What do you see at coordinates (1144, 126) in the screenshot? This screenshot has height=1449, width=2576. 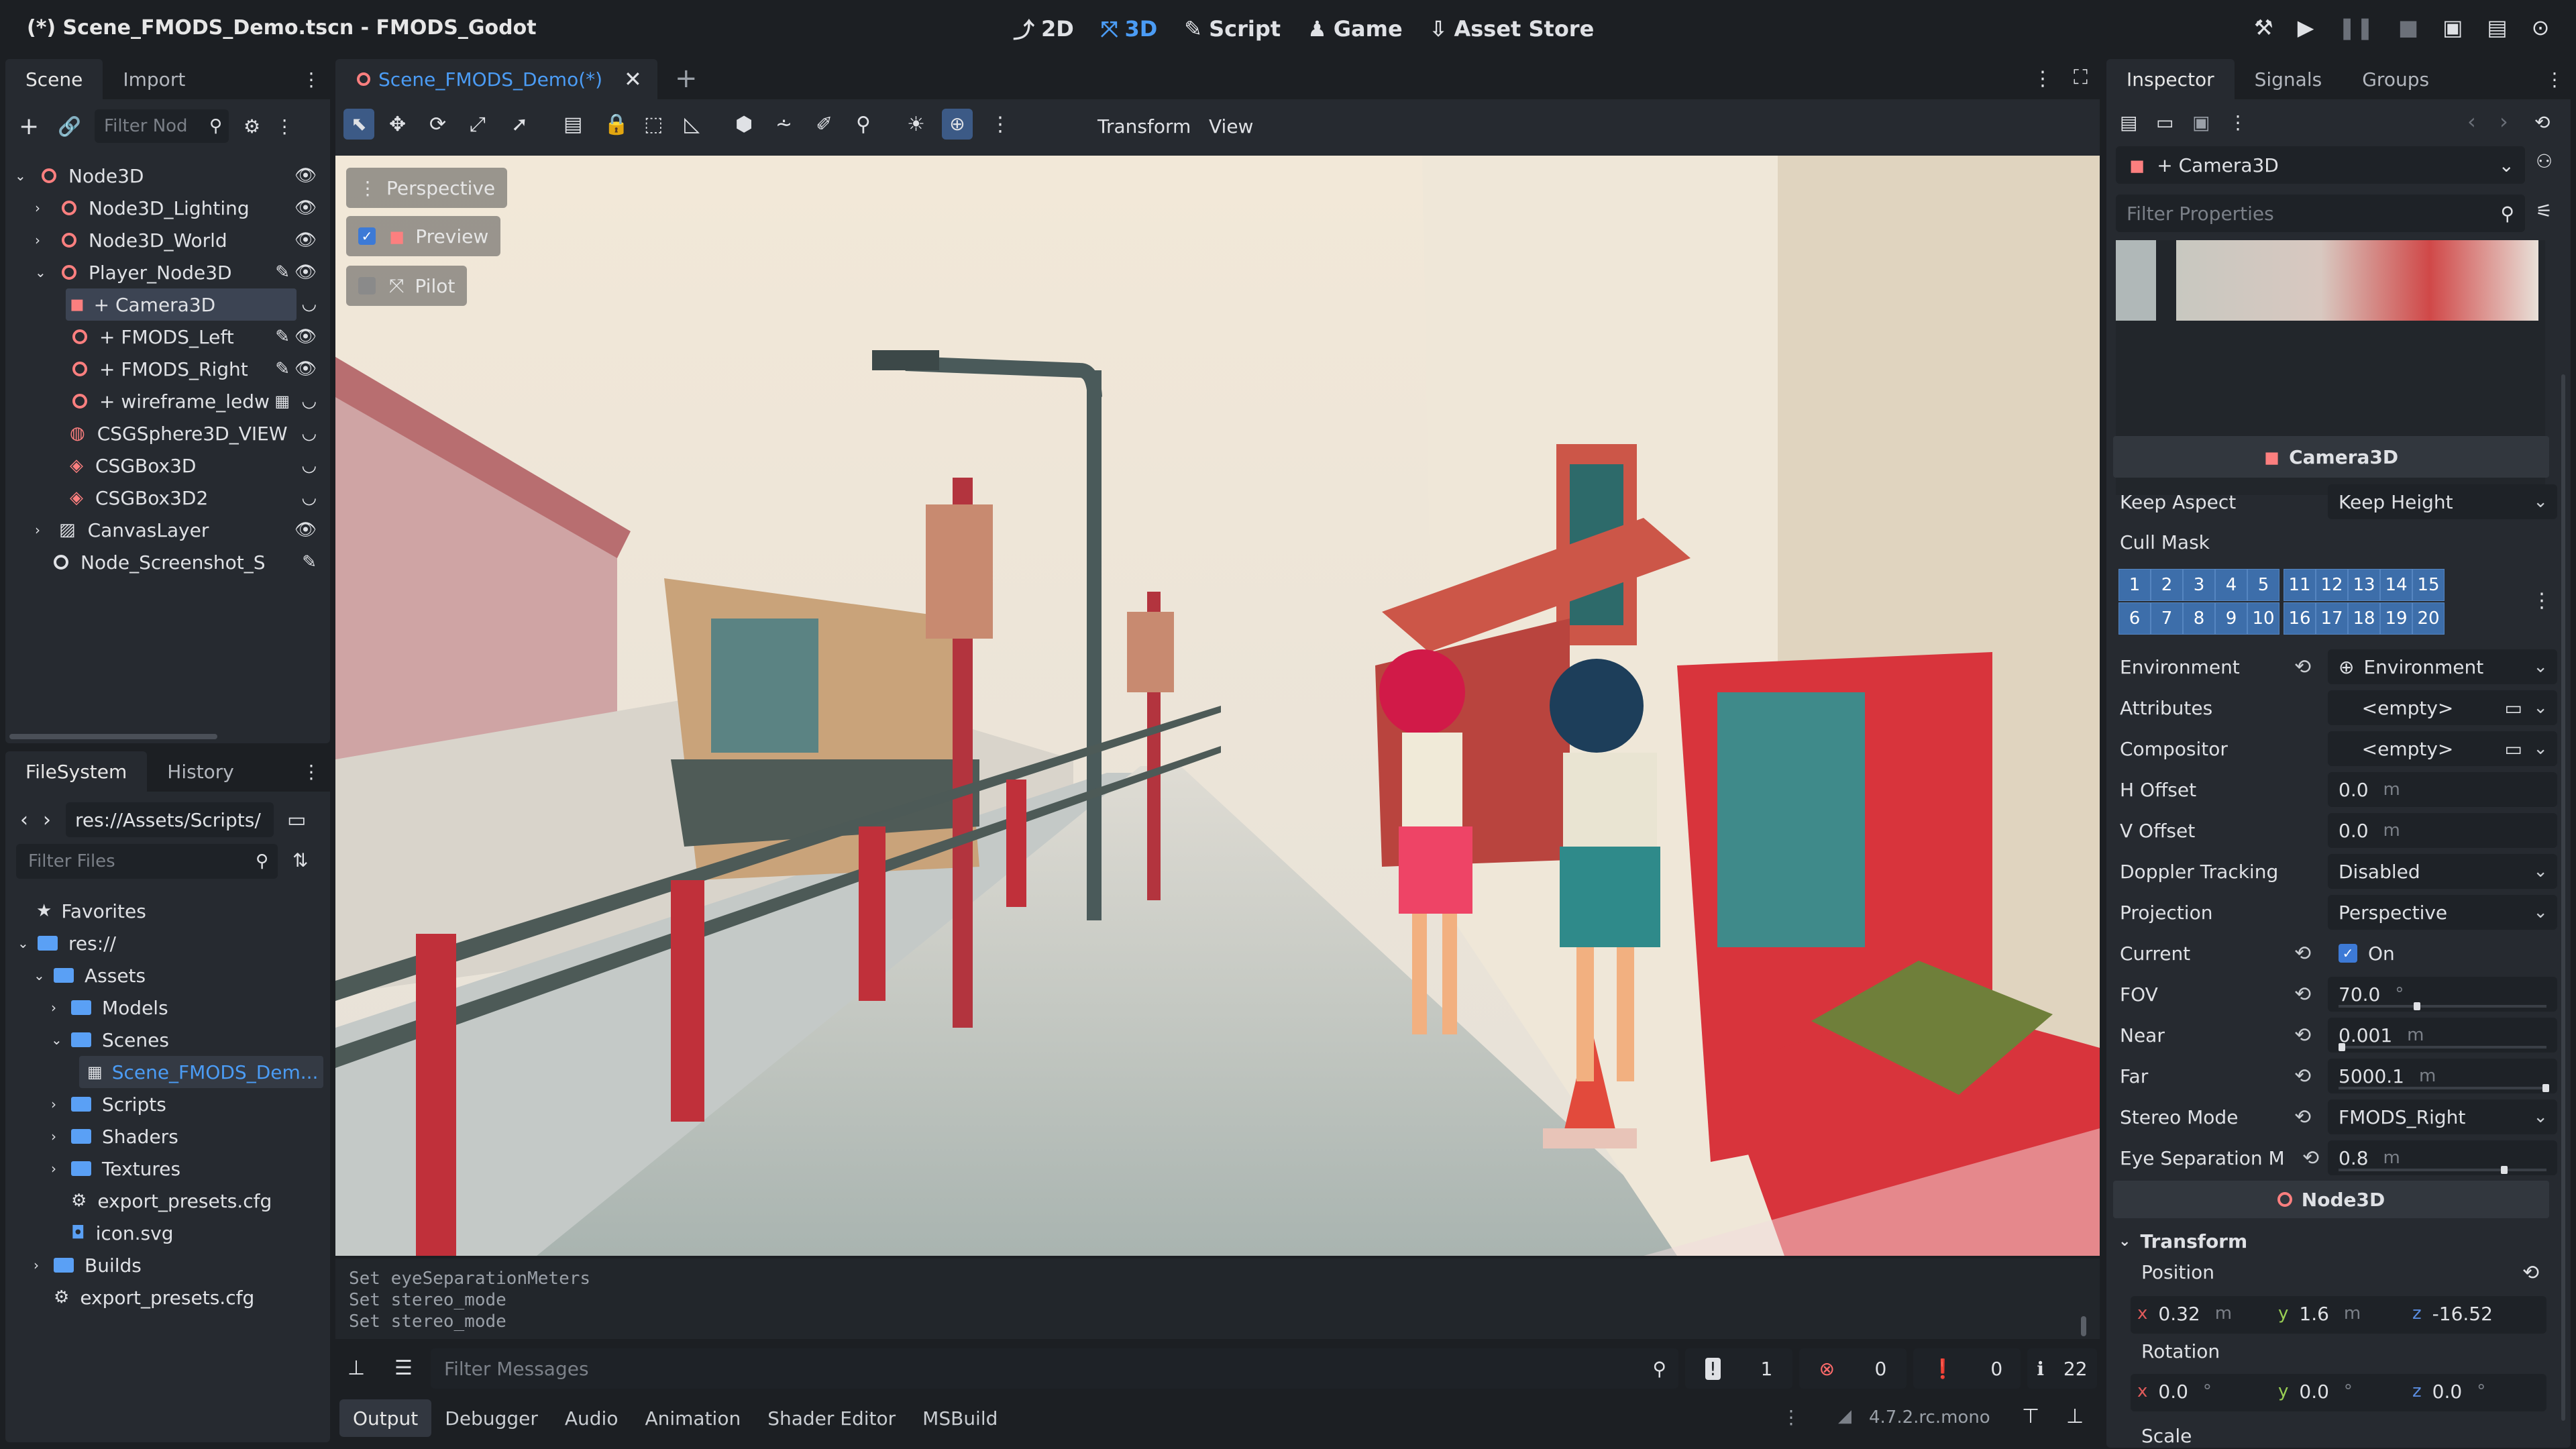 I see `transform-menu: Transform` at bounding box center [1144, 126].